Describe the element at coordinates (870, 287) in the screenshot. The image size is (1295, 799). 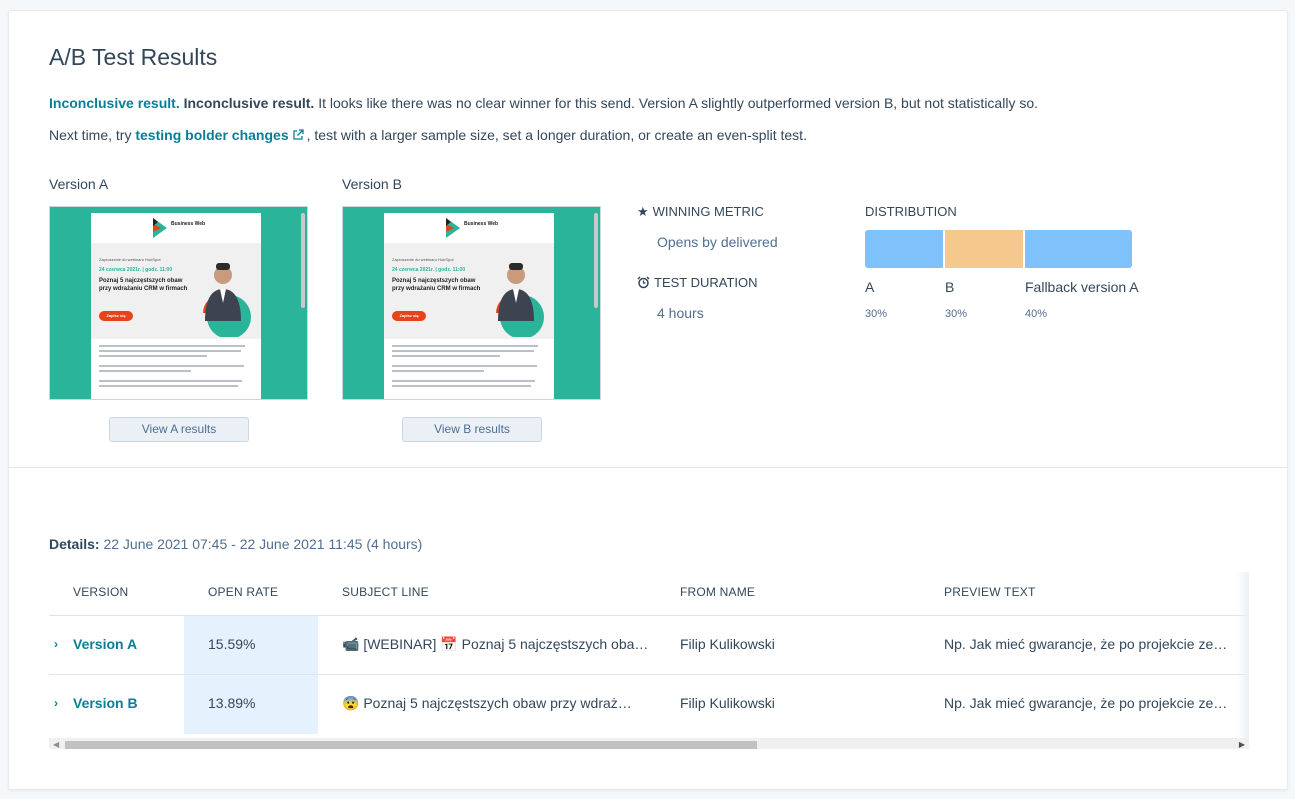
I see `distribution-label-1: A` at that location.